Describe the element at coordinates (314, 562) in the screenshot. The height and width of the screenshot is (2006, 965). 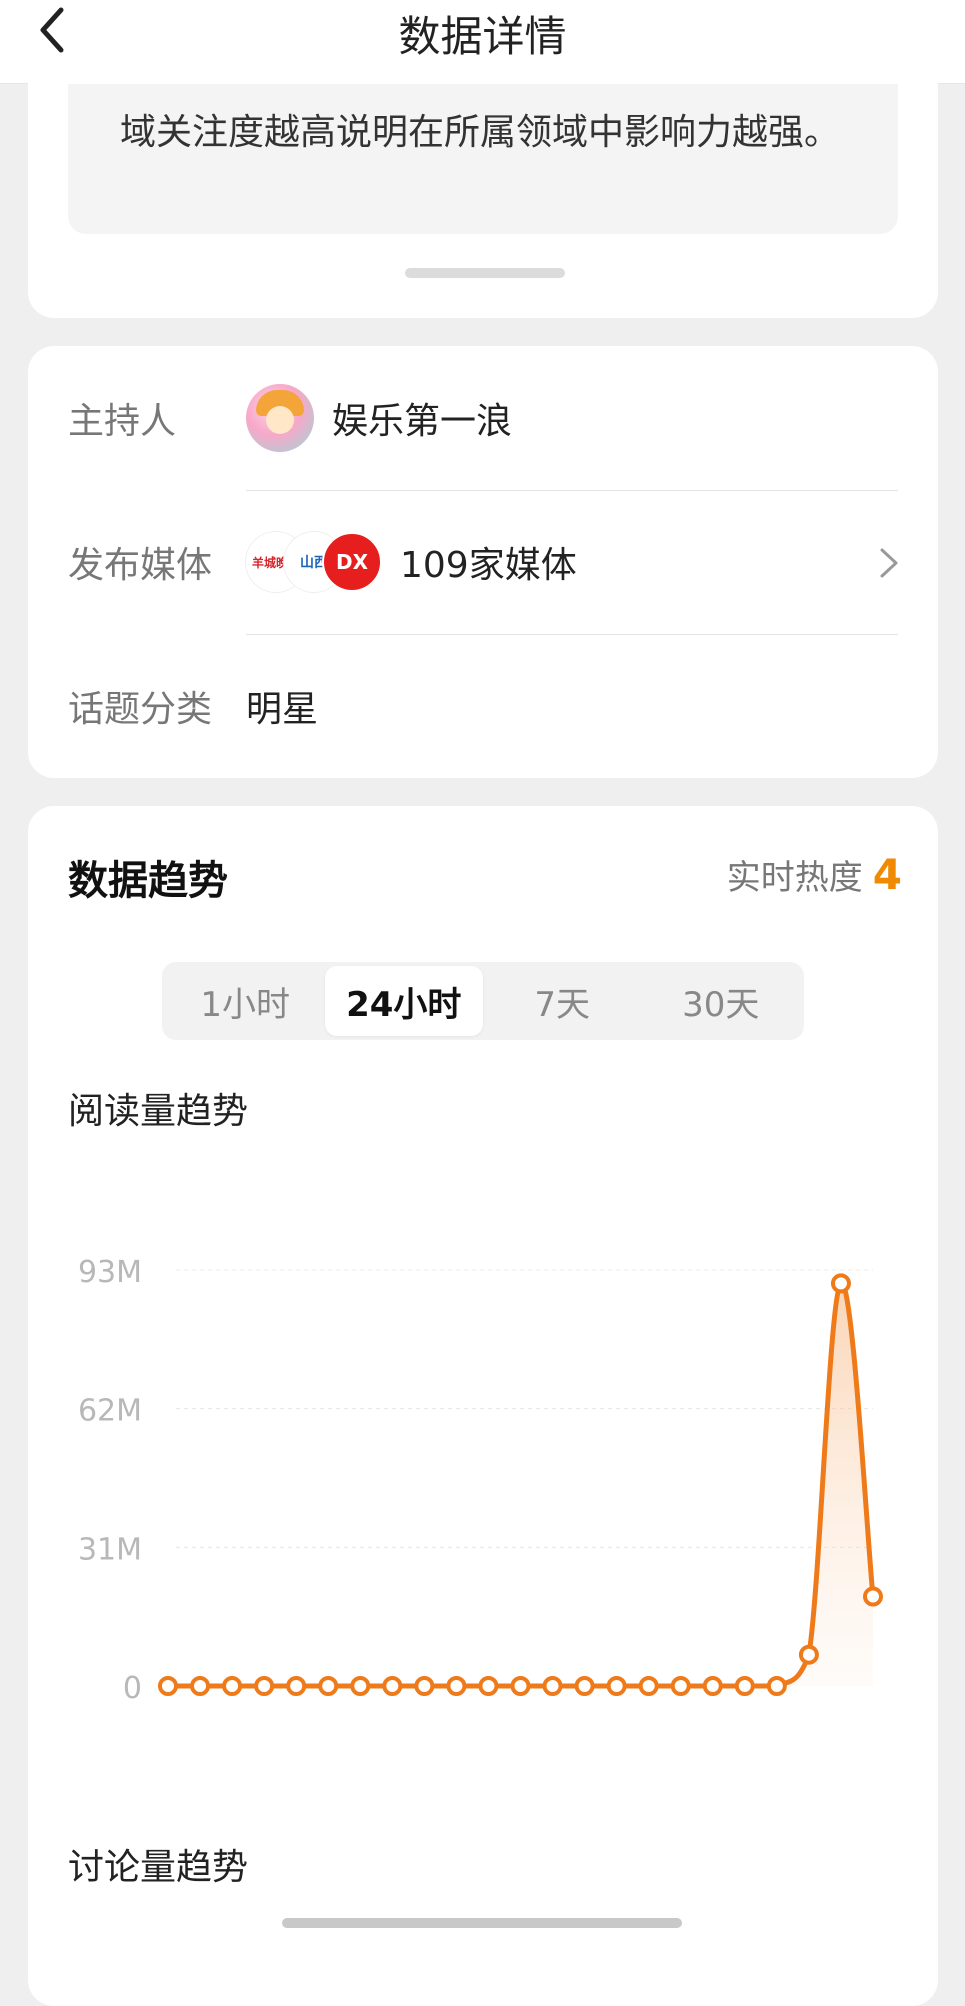
I see `media-logos: 羊城晚报 山西 DX` at that location.